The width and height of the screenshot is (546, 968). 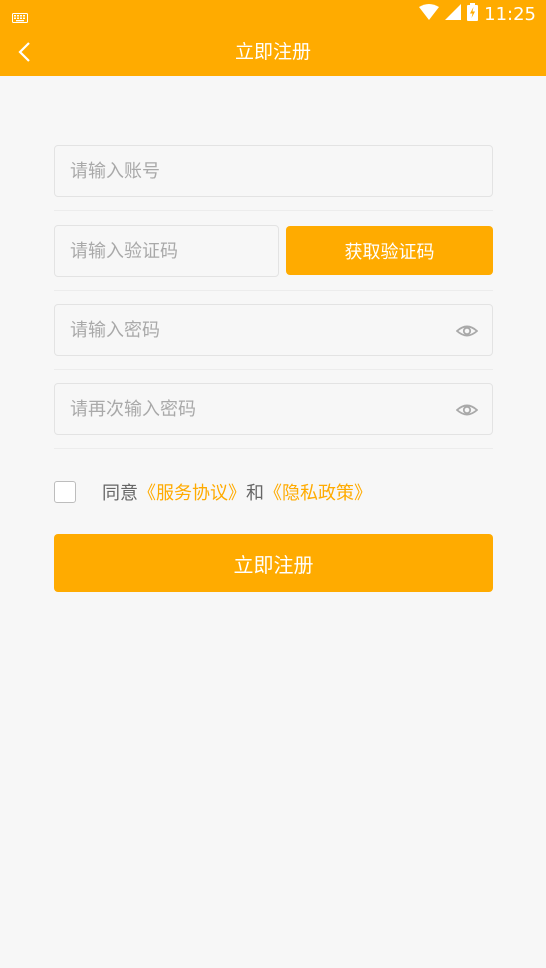 I want to click on verification-code-input, so click(x=166, y=251).